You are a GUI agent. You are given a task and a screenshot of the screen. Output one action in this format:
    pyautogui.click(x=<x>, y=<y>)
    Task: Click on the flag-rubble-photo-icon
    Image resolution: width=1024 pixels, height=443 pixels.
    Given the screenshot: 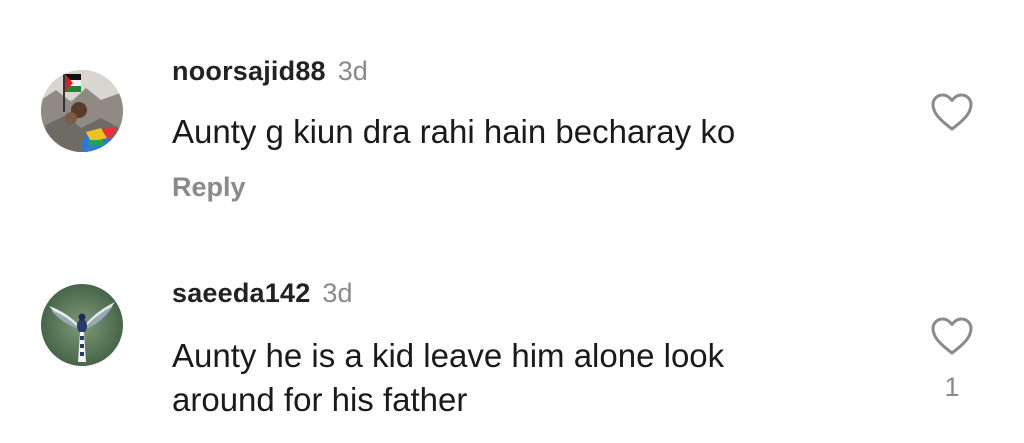 What is the action you would take?
    pyautogui.click(x=82, y=111)
    